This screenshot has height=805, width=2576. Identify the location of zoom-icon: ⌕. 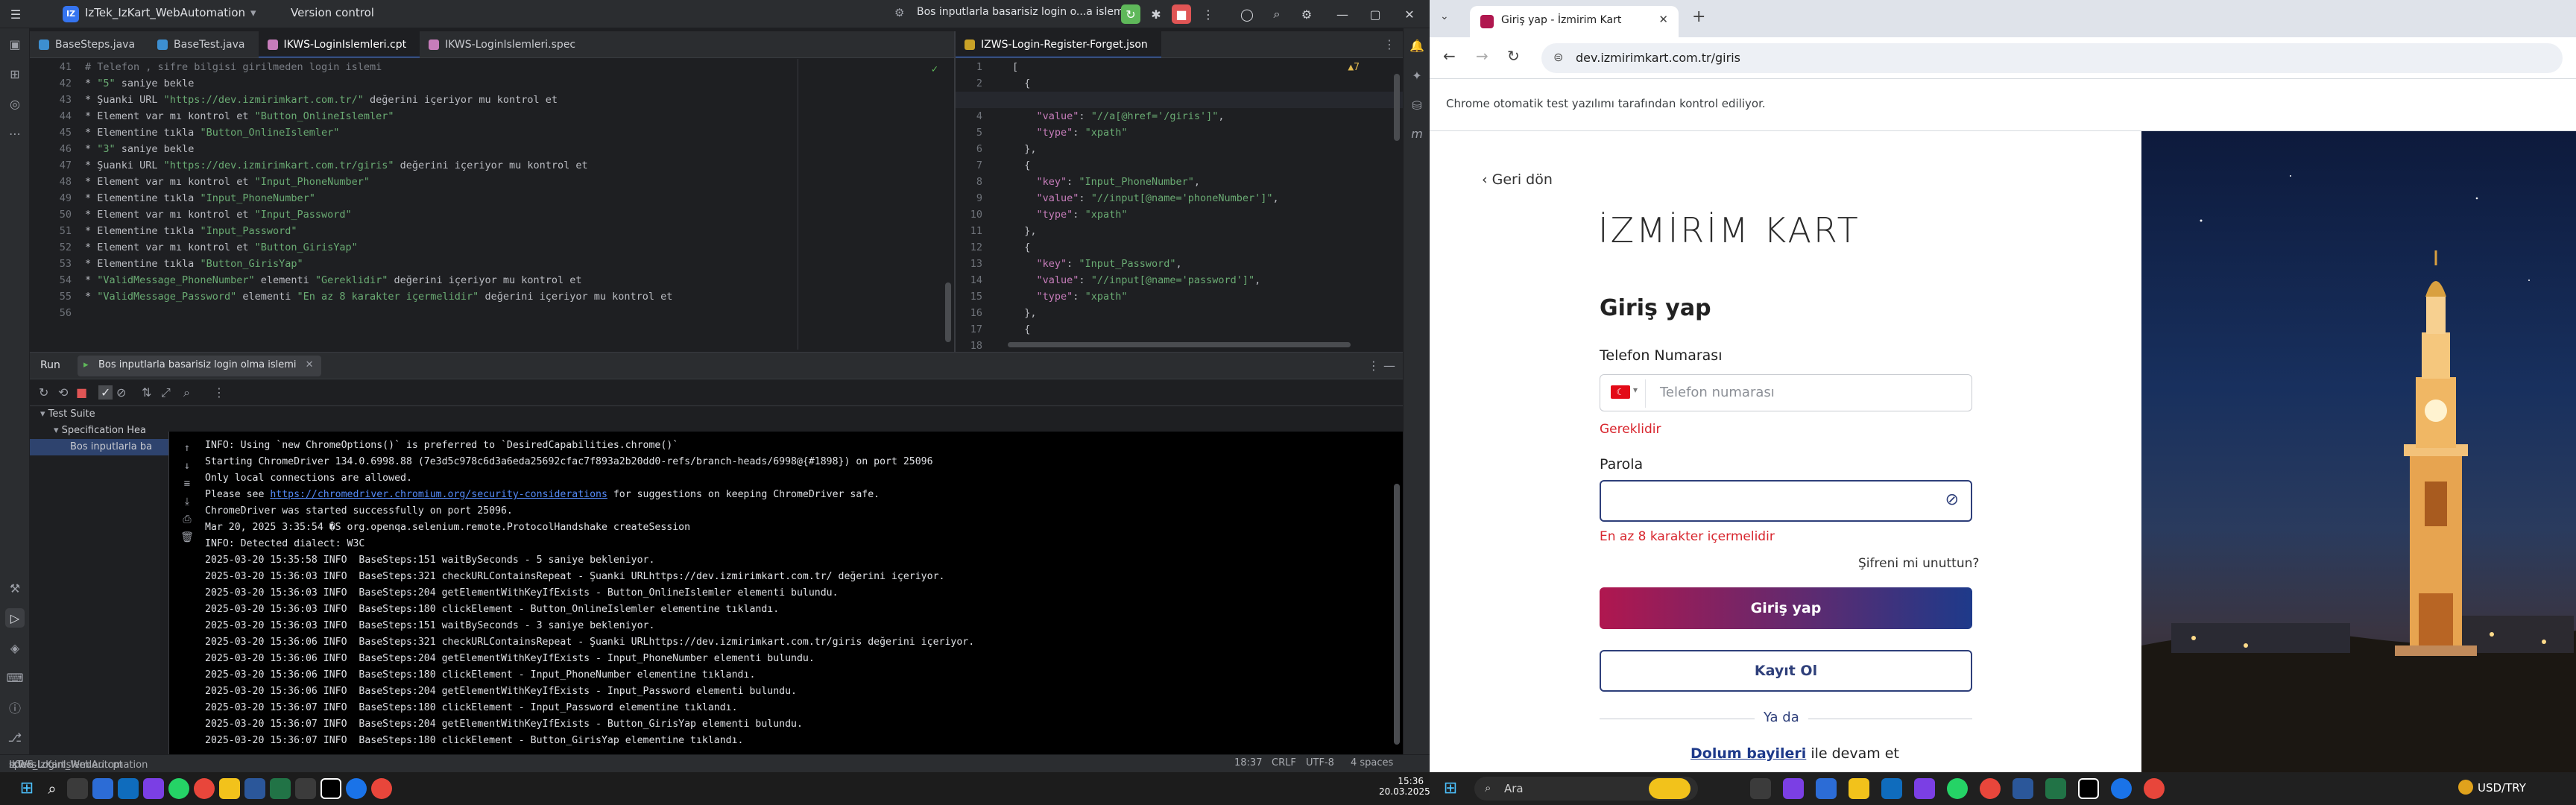
(187, 392).